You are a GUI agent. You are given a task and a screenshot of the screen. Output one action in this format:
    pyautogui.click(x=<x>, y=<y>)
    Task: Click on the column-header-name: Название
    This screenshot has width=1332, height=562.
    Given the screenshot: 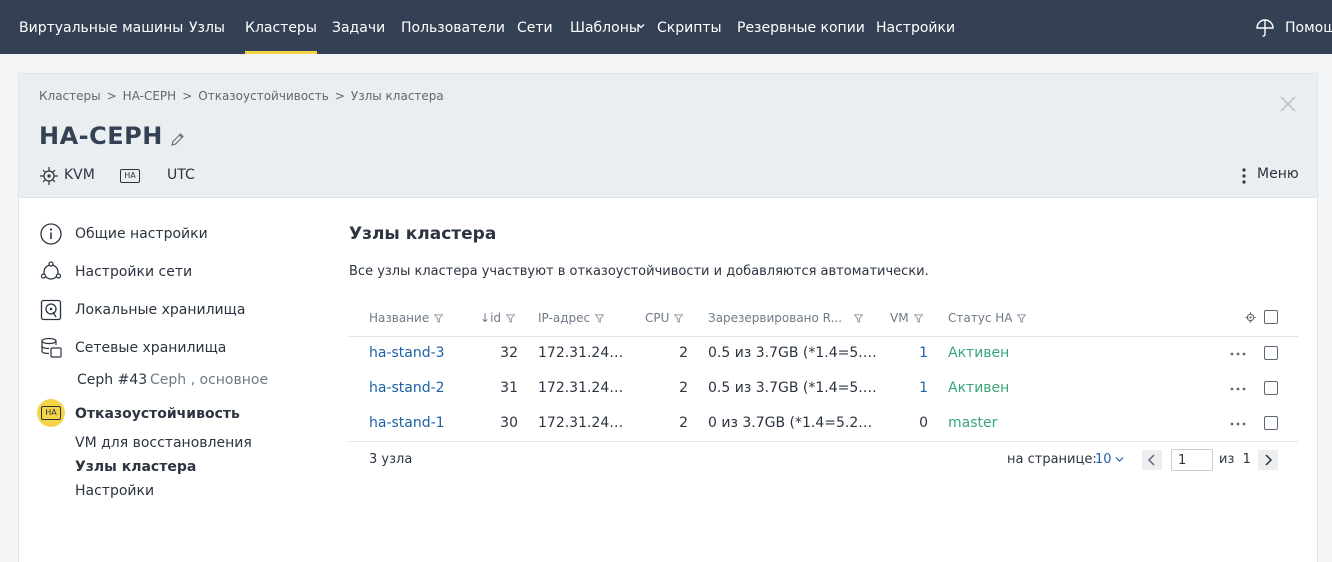 What is the action you would take?
    pyautogui.click(x=406, y=318)
    